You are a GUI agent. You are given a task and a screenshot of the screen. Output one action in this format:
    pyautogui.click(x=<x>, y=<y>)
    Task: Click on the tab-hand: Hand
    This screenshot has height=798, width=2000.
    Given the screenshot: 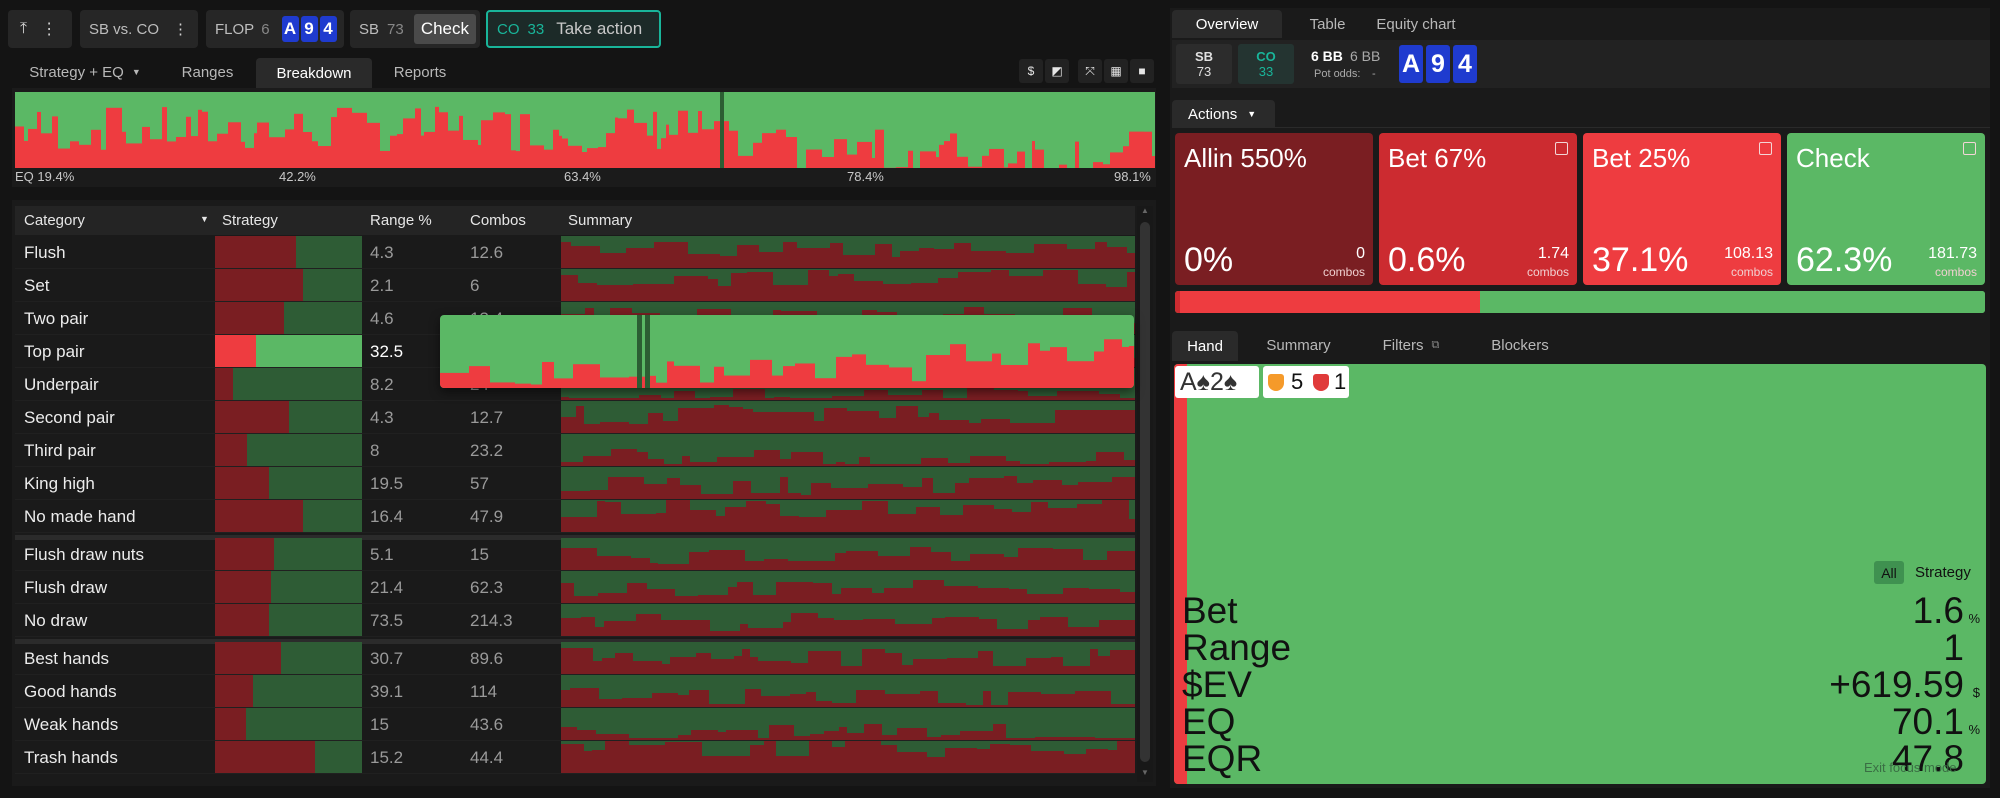 What is the action you would take?
    pyautogui.click(x=1205, y=346)
    